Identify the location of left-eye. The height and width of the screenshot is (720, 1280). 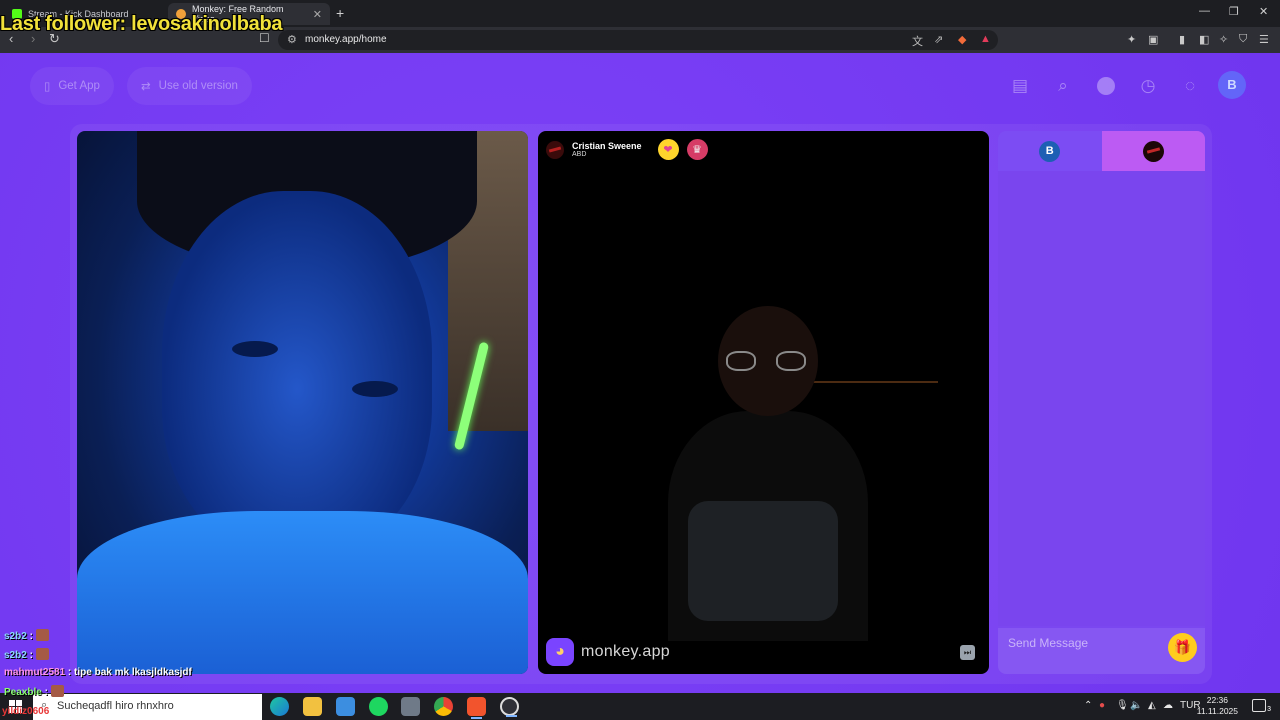
(255, 349).